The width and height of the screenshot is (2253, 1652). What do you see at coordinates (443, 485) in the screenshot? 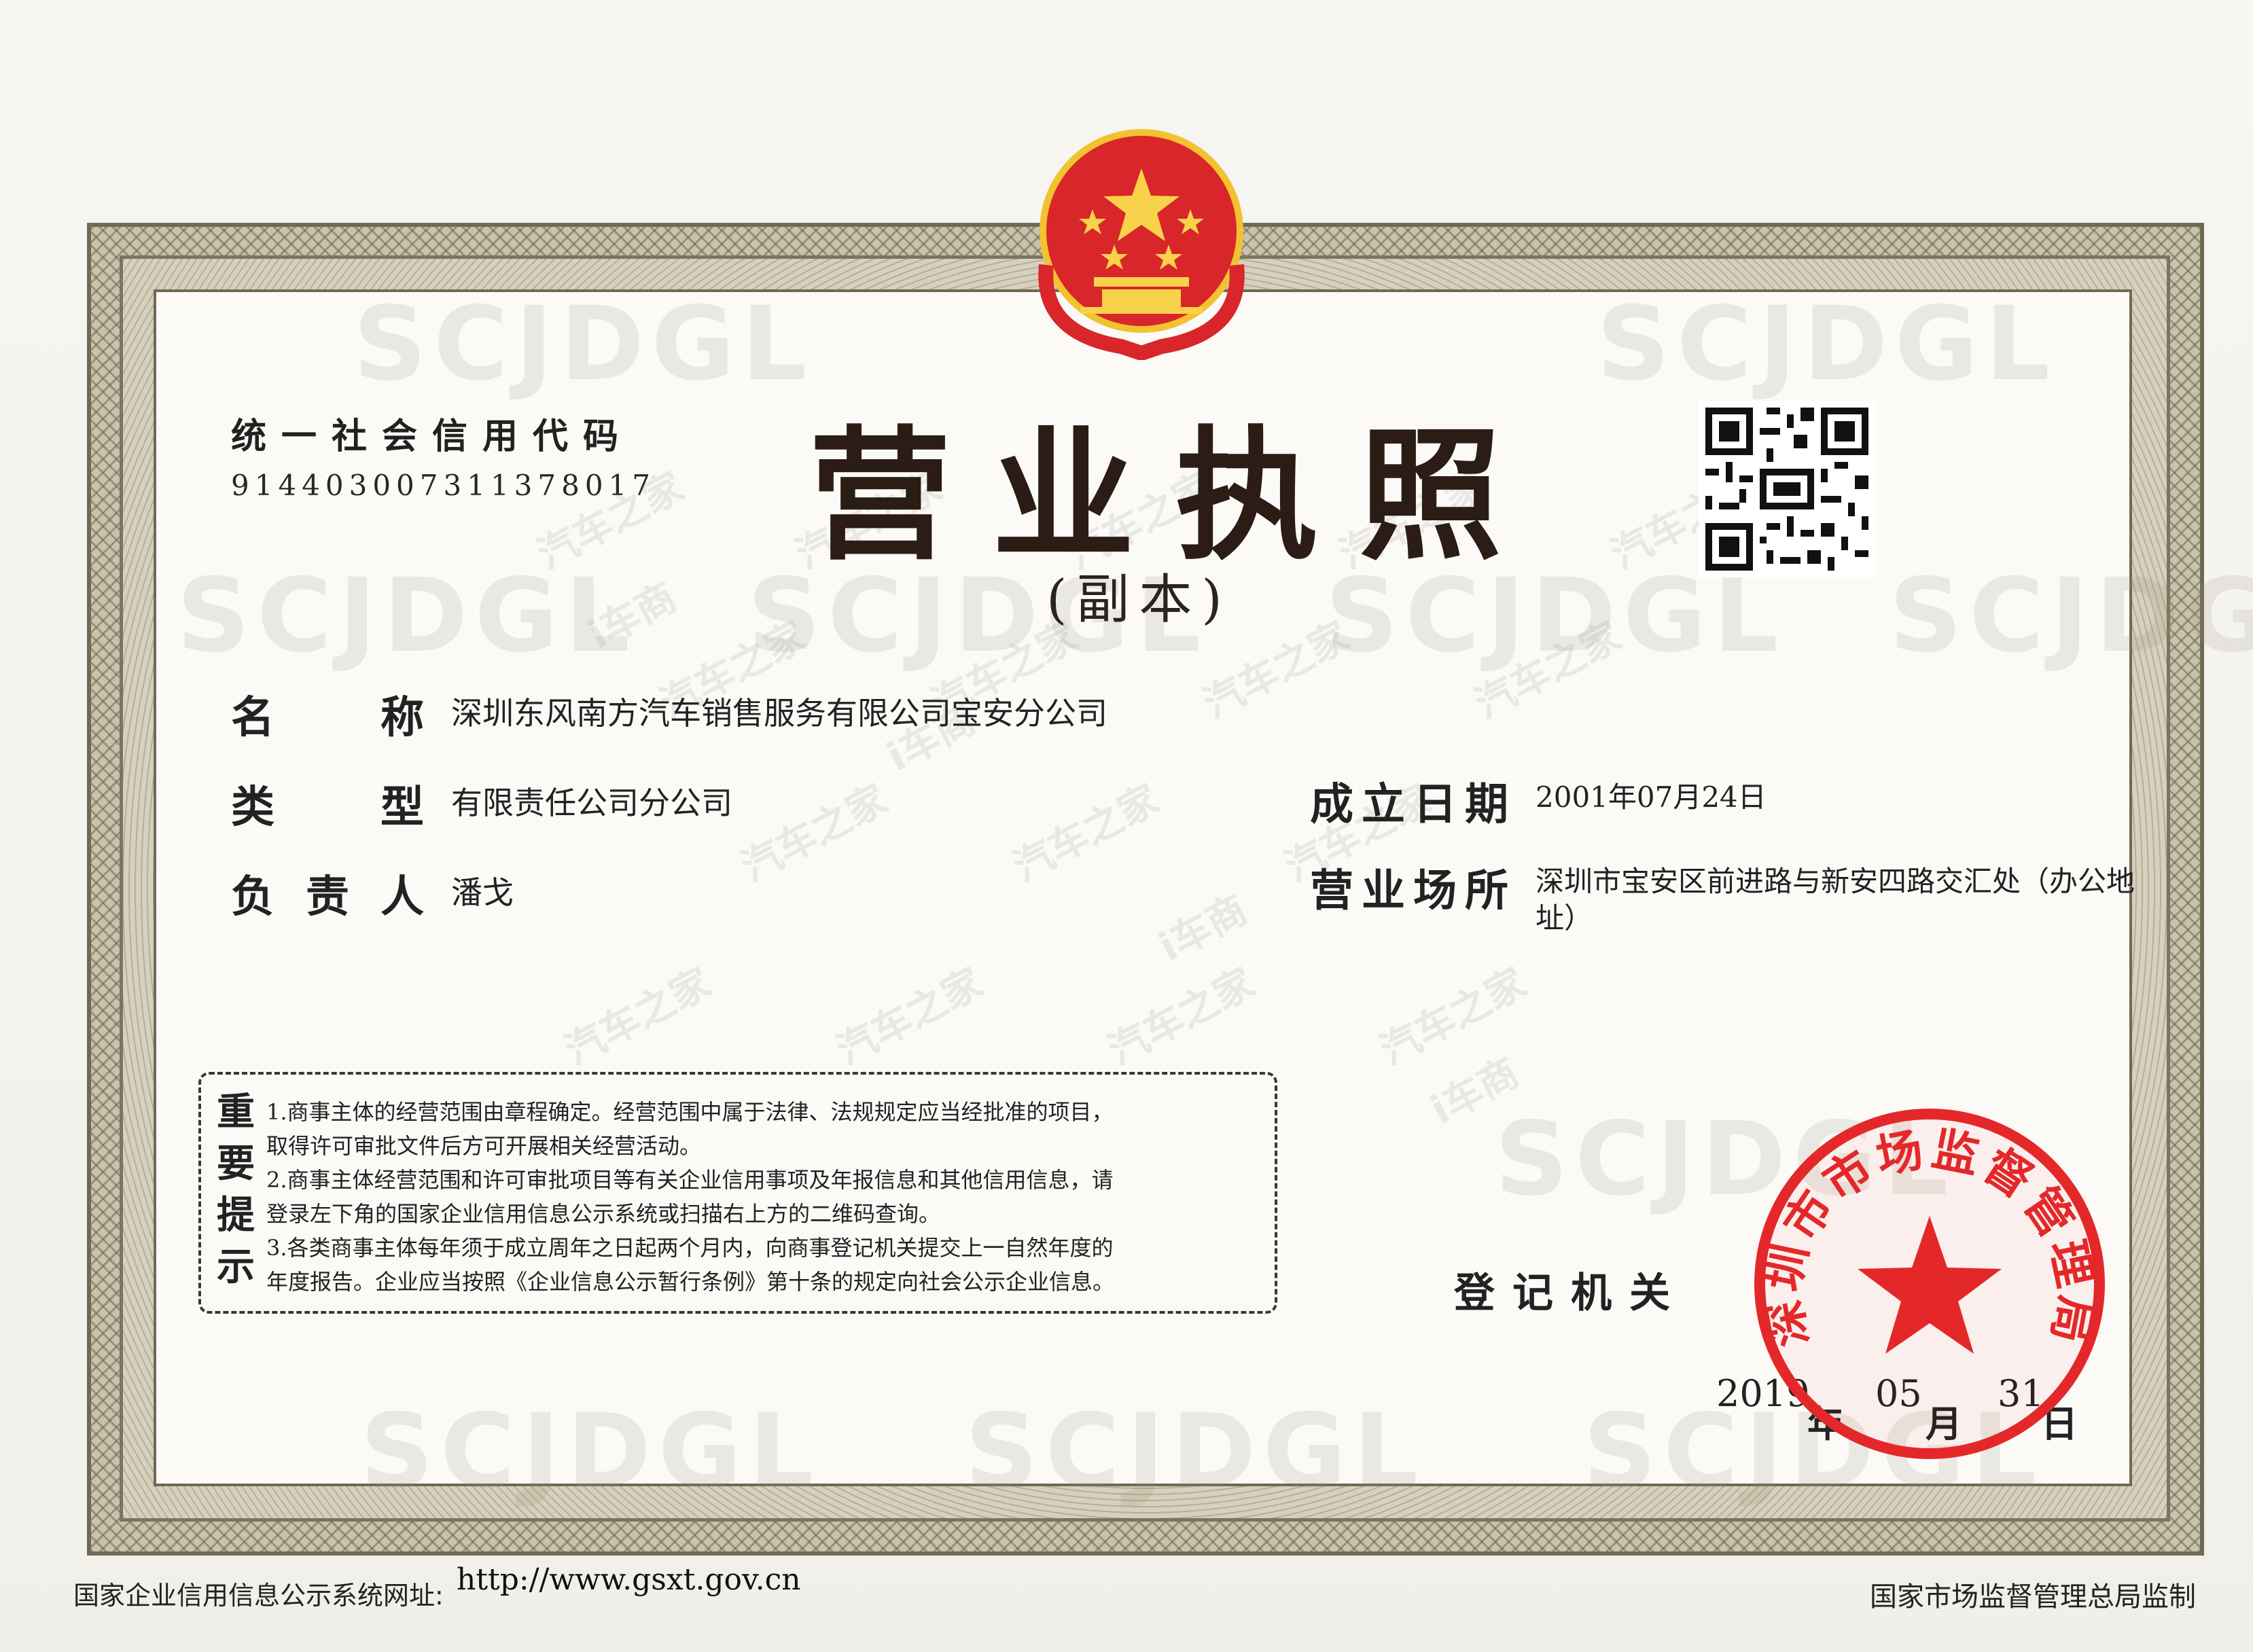
I see `credit-code-value: 914403007311378017` at bounding box center [443, 485].